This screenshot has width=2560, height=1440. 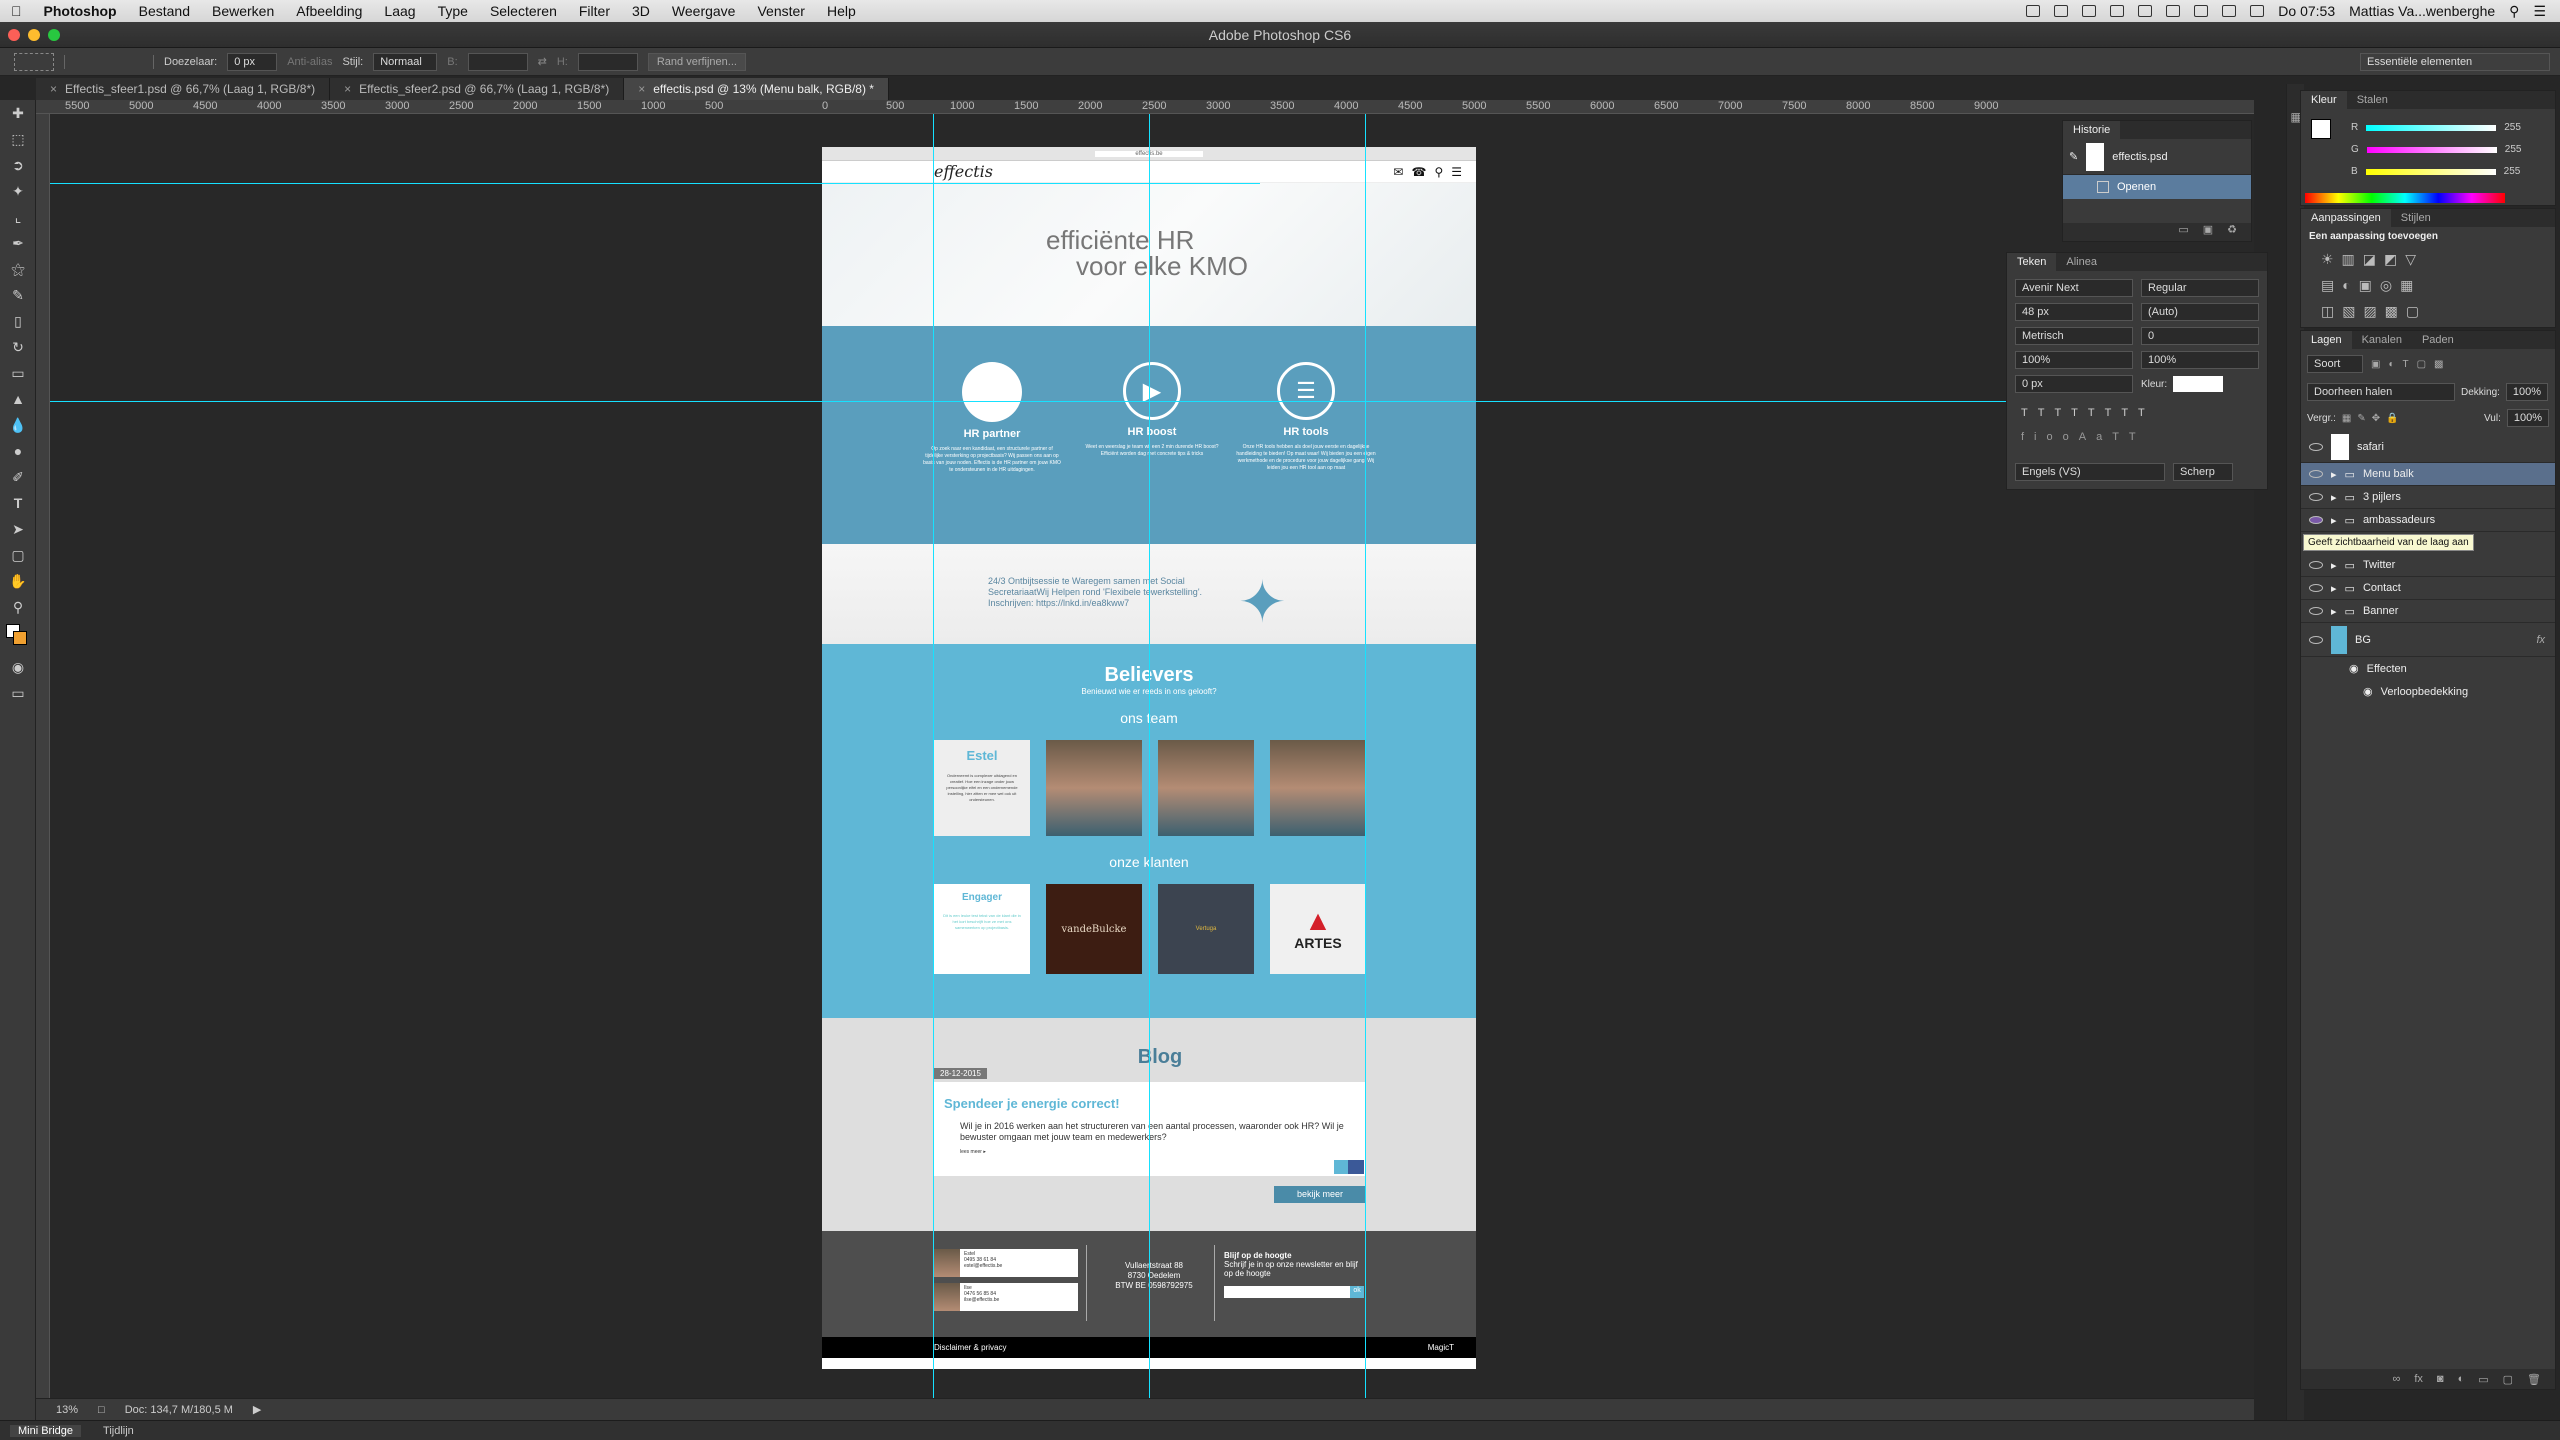 I want to click on width-input, so click(x=497, y=61).